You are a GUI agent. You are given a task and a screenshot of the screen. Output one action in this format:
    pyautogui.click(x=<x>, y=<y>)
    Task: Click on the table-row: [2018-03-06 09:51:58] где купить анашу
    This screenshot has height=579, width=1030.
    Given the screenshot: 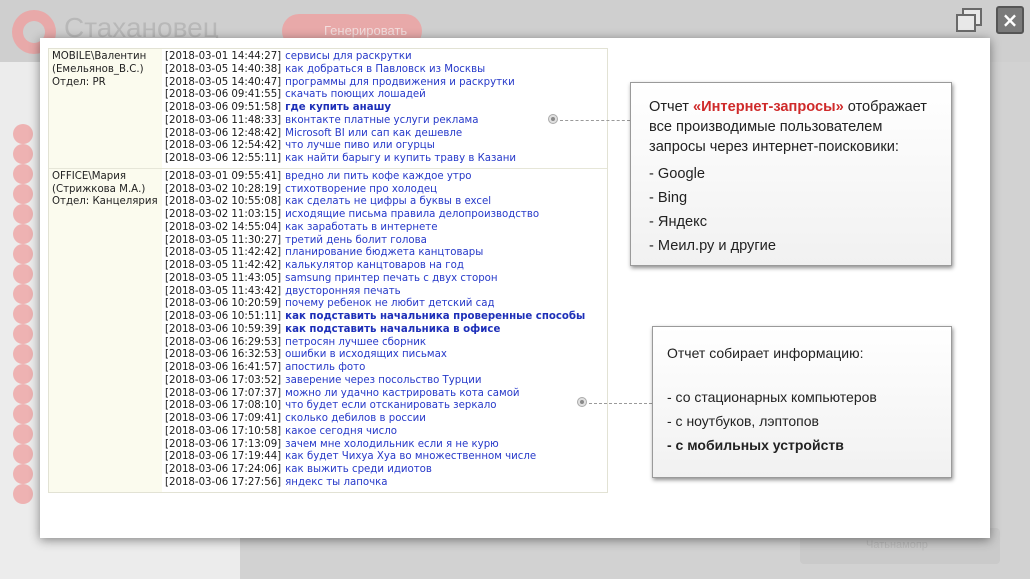 What is the action you would take?
    pyautogui.click(x=386, y=108)
    